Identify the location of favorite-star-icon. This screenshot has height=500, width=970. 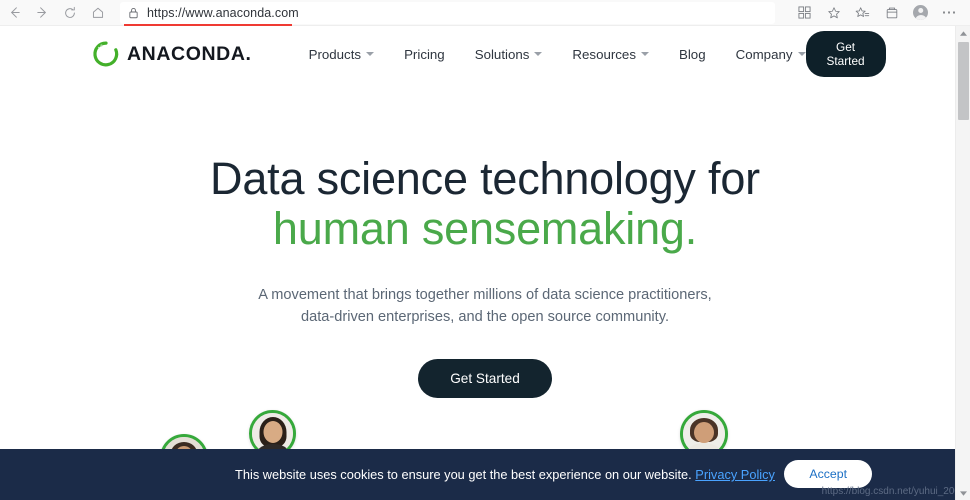
(833, 13).